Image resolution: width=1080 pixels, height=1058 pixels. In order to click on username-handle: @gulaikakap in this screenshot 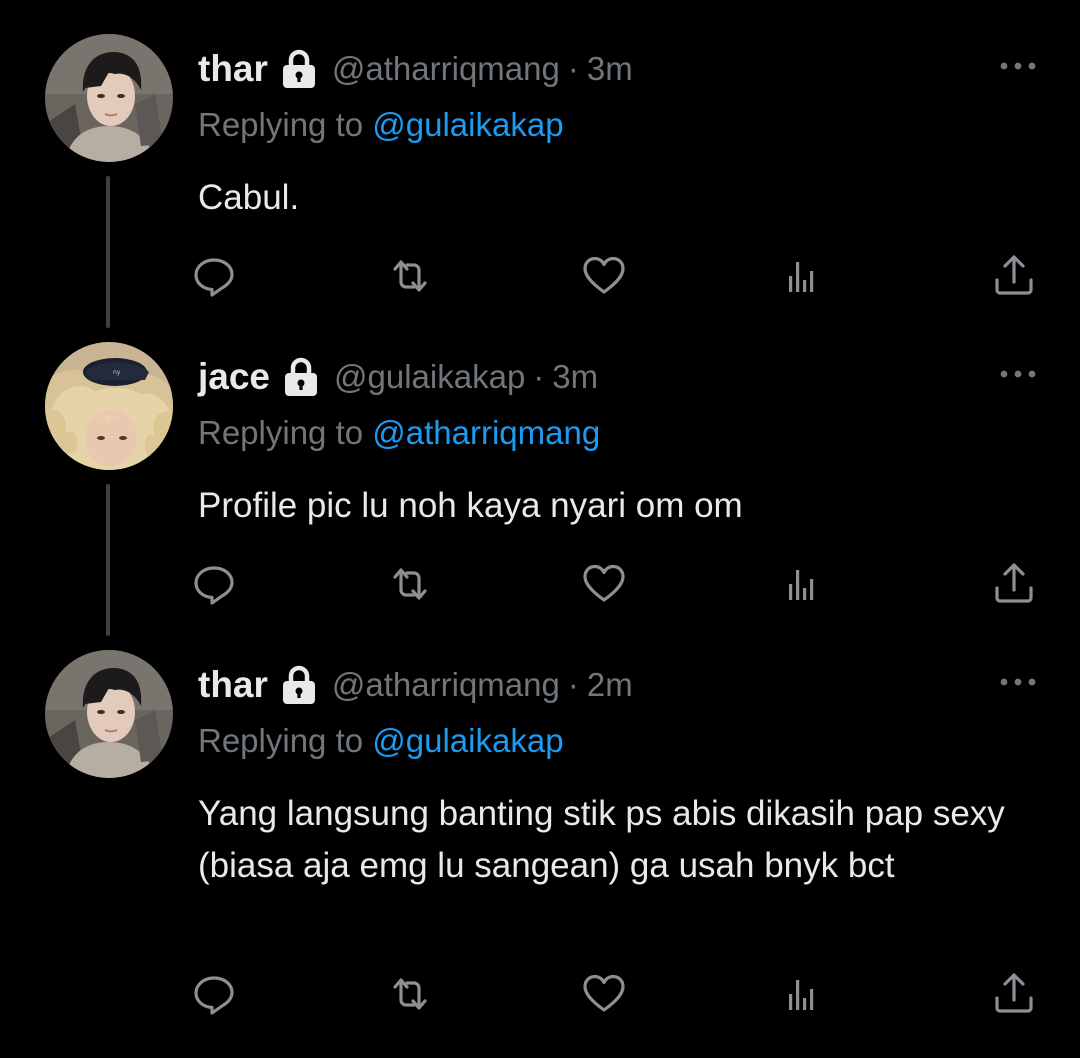, I will do `click(429, 377)`.